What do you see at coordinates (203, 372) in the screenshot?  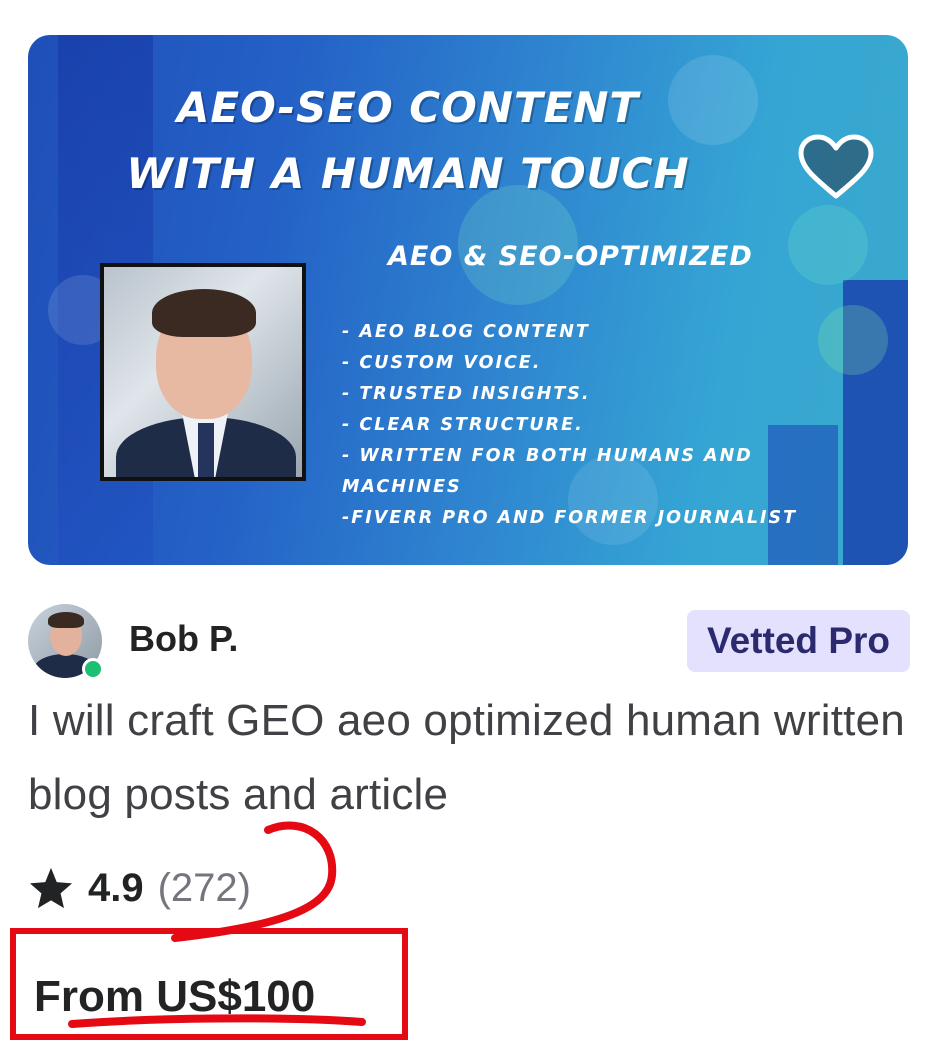 I see `seller-photo` at bounding box center [203, 372].